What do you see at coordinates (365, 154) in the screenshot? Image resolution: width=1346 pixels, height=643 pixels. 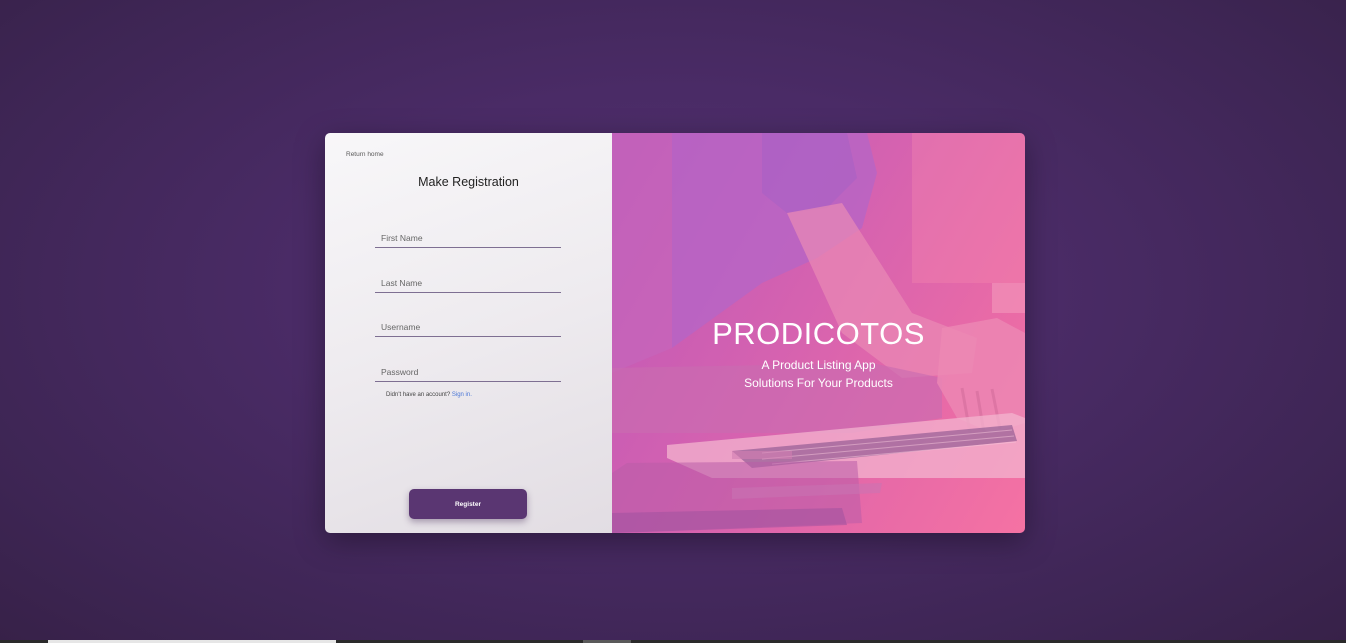 I see `return-home-link: Return home` at bounding box center [365, 154].